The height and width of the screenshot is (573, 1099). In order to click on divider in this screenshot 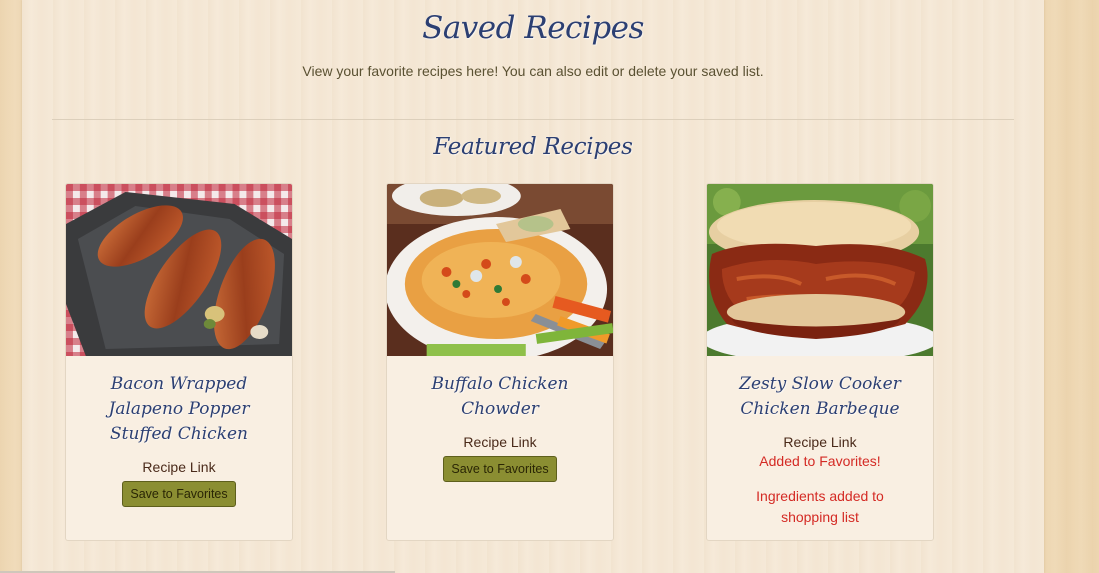, I will do `click(533, 119)`.